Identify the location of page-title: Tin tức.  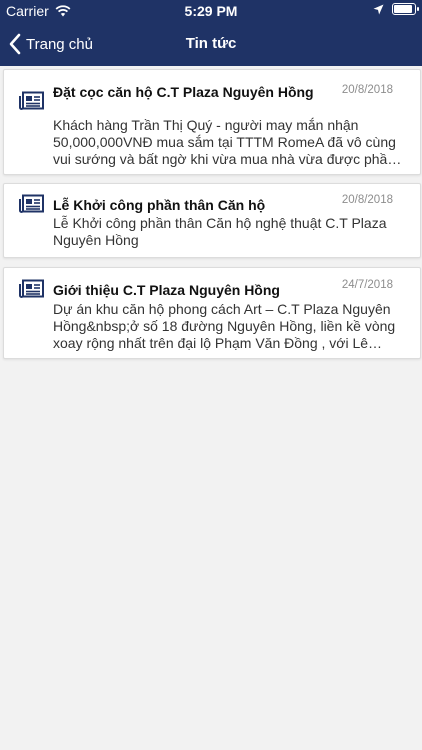
(211, 43).